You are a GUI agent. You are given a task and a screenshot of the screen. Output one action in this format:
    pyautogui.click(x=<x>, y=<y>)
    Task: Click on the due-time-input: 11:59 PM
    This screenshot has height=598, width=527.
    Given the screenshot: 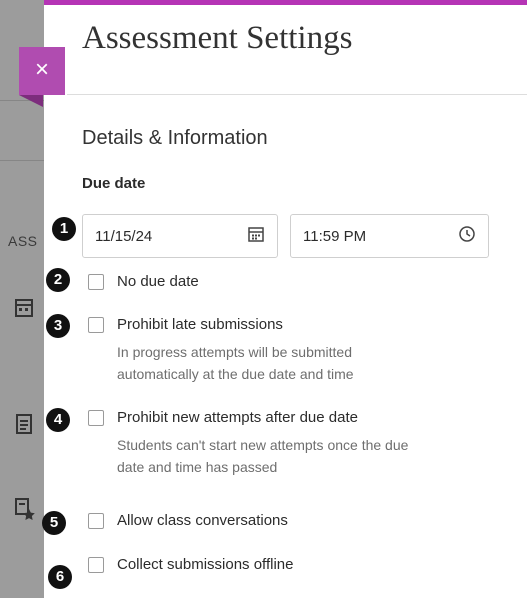 What is the action you would take?
    pyautogui.click(x=389, y=236)
    